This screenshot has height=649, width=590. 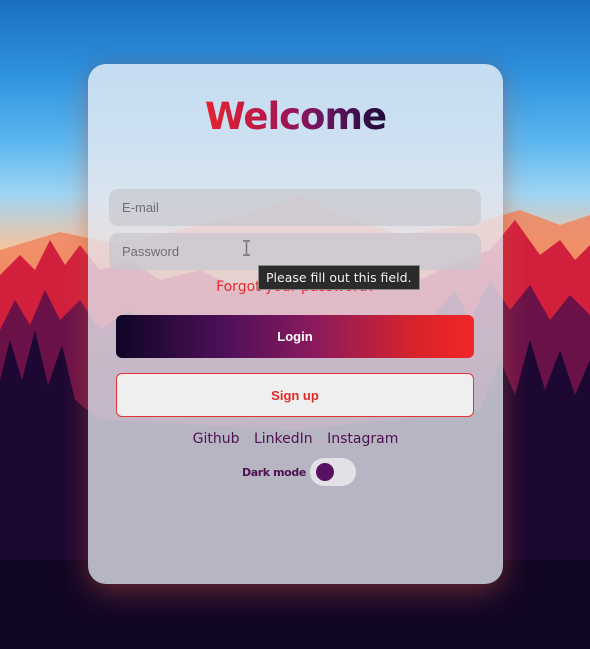 I want to click on dark-mode-label: Dark mode, so click(x=274, y=472).